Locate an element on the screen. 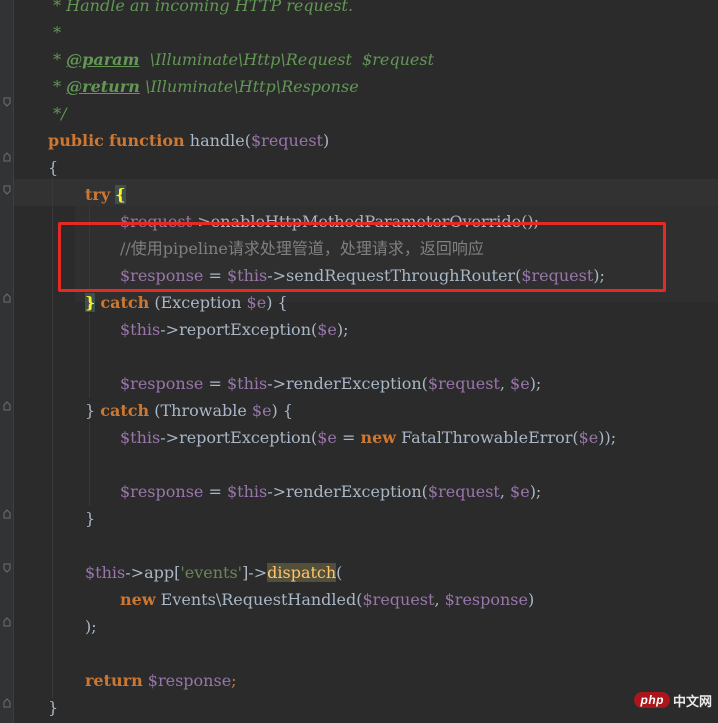  string-literal: 'events' is located at coordinates (211, 572).